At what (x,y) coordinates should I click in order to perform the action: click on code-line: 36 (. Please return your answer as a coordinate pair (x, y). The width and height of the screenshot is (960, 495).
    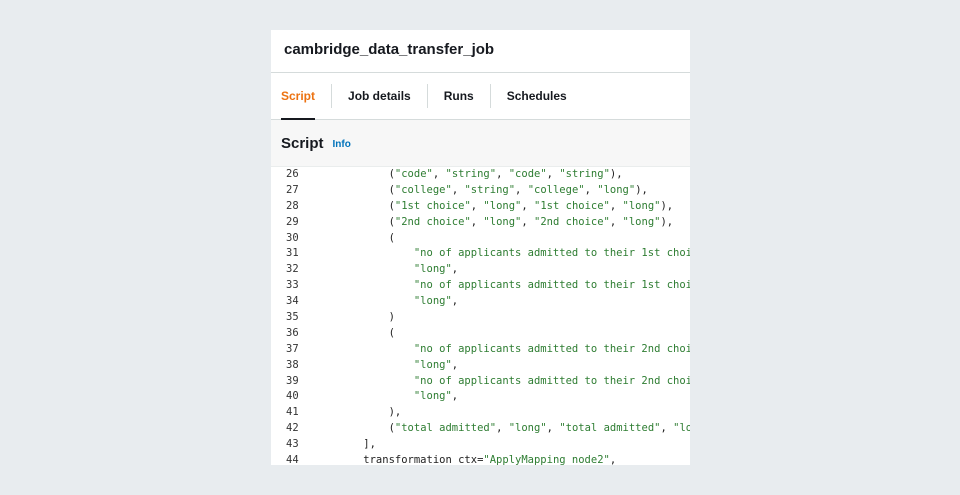
    Looking at the image, I should click on (480, 334).